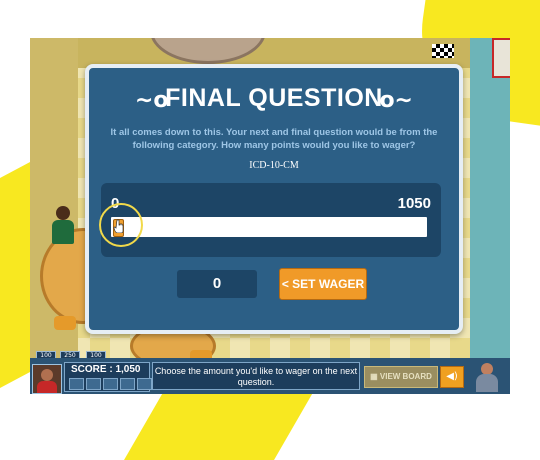 This screenshot has height=460, width=540. I want to click on title-ornament-right: o∼, so click(396, 100).